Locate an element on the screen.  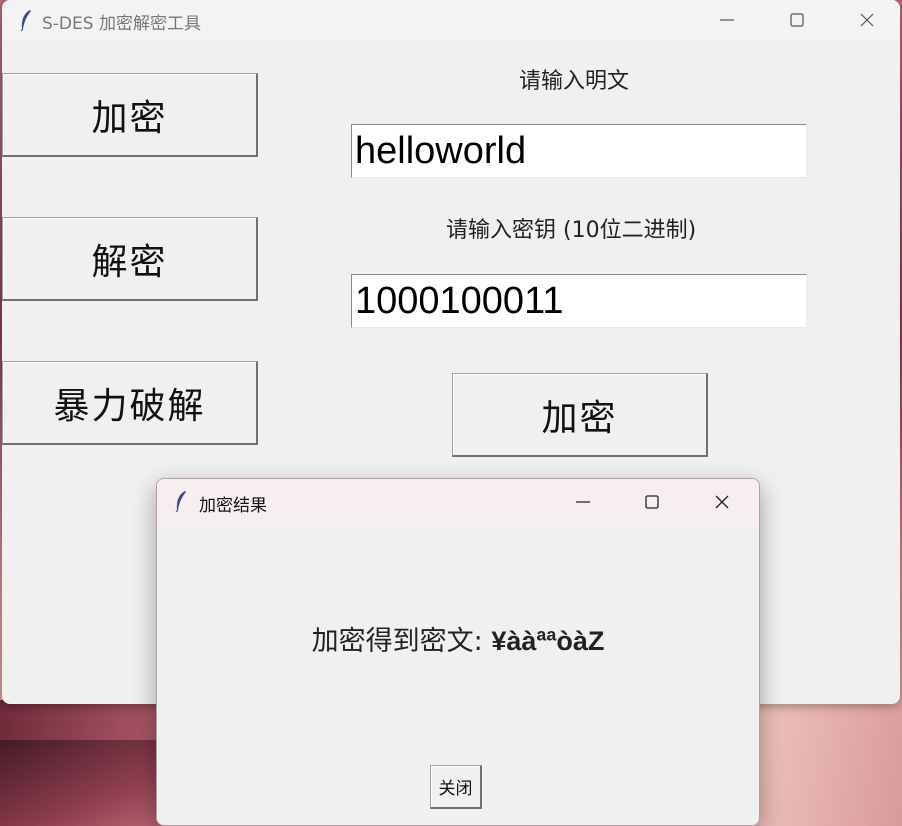
window-title: S-DES 加密解密工具 is located at coordinates (121, 24).